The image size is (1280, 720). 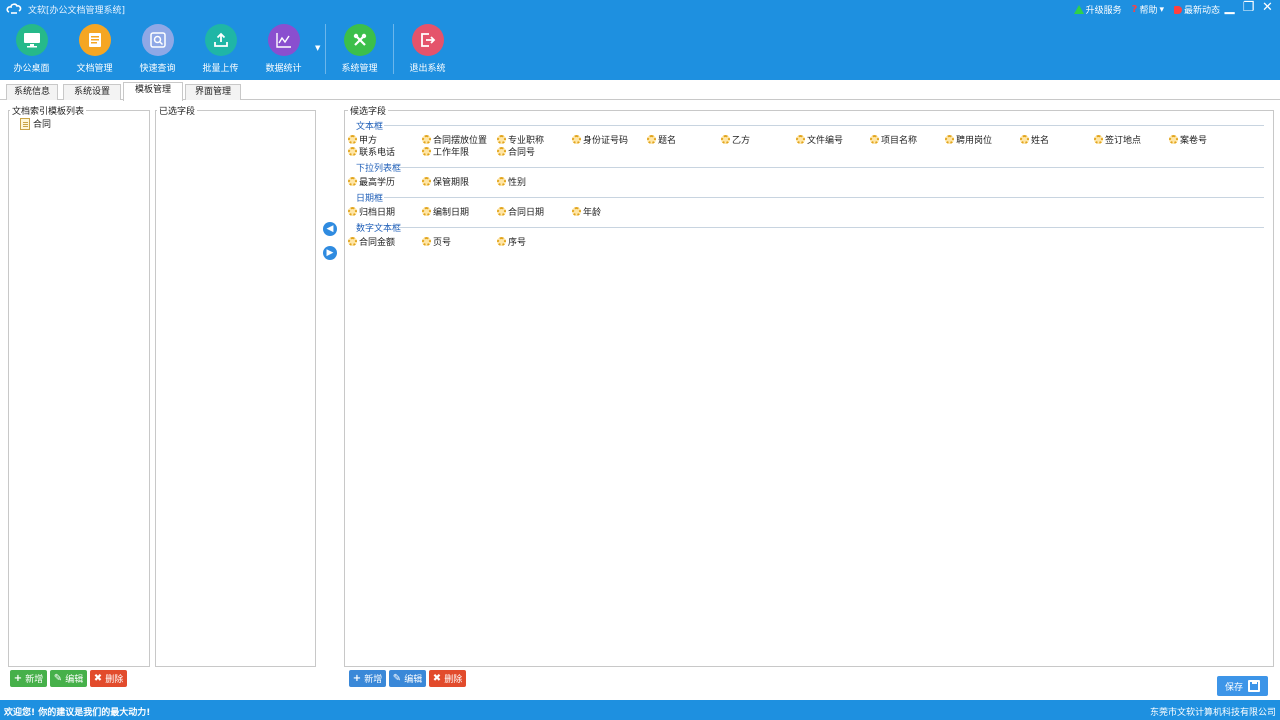 What do you see at coordinates (377, 213) in the screenshot?
I see `field-label: 归档日期` at bounding box center [377, 213].